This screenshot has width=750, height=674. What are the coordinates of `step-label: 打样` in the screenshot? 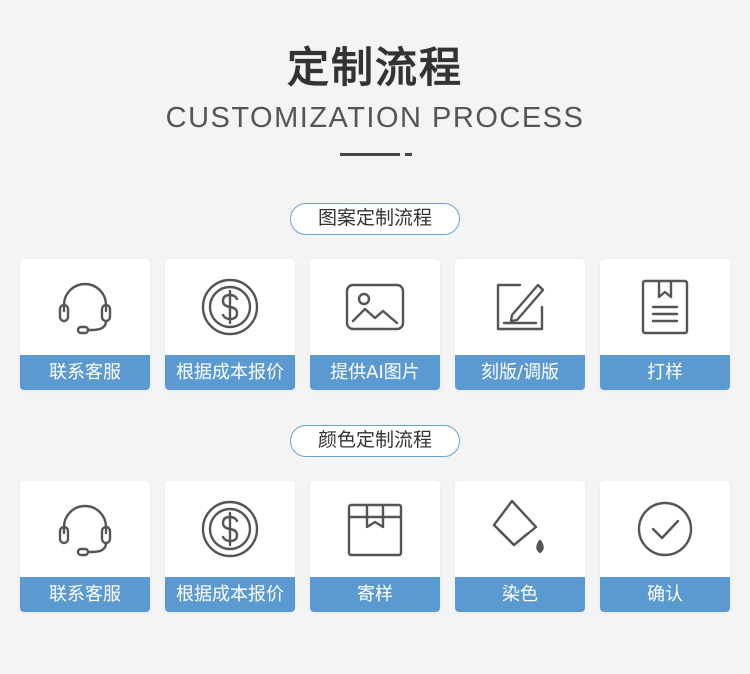 It's located at (665, 372).